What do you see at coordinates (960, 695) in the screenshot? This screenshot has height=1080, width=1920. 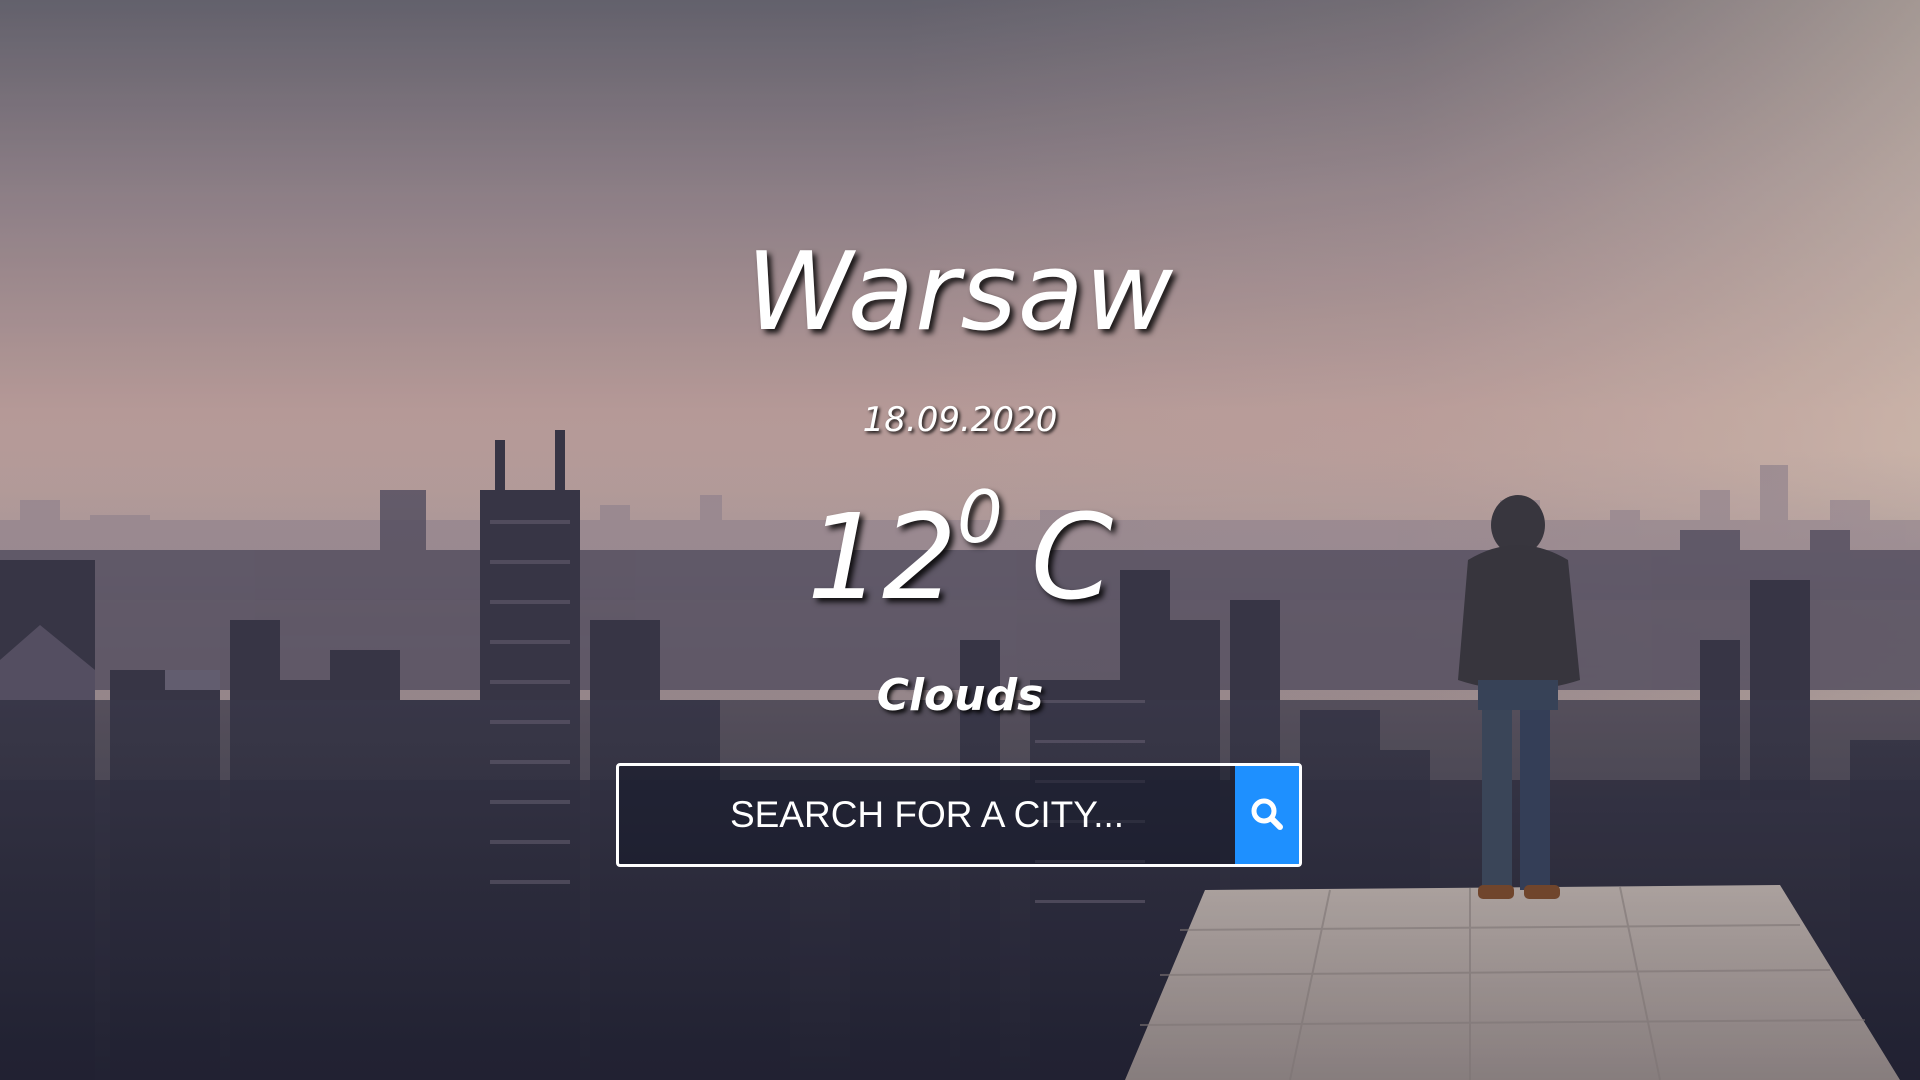 I see `weather-description: Clouds` at bounding box center [960, 695].